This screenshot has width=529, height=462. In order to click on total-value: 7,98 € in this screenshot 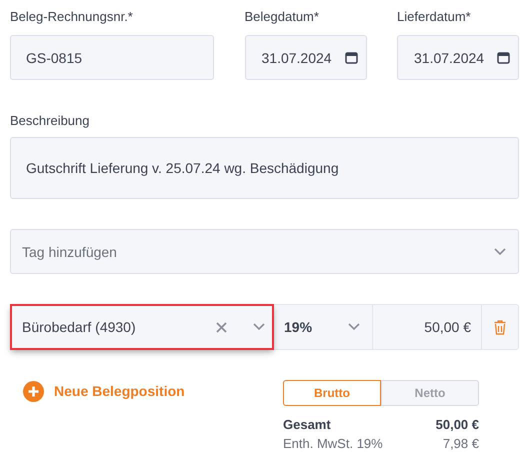, I will do `click(460, 443)`.